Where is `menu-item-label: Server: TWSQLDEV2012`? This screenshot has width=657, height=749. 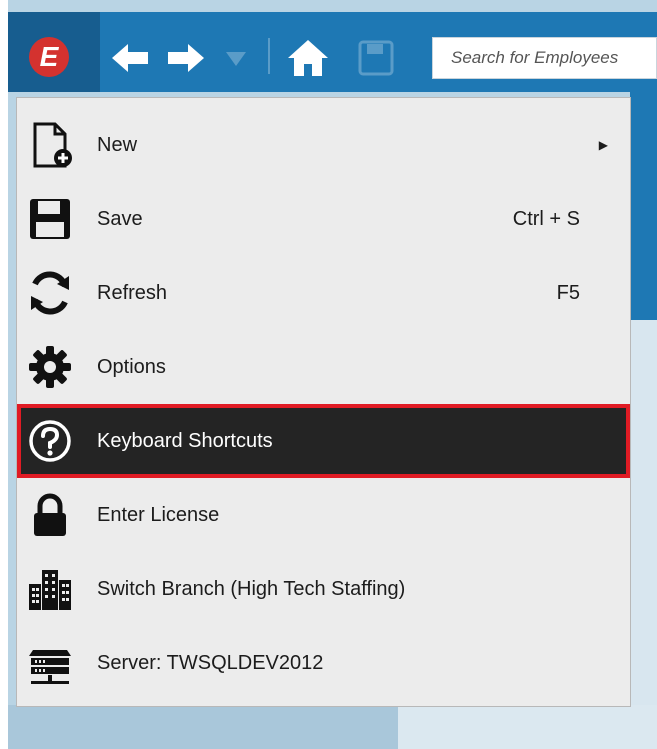 menu-item-label: Server: TWSQLDEV2012 is located at coordinates (210, 663).